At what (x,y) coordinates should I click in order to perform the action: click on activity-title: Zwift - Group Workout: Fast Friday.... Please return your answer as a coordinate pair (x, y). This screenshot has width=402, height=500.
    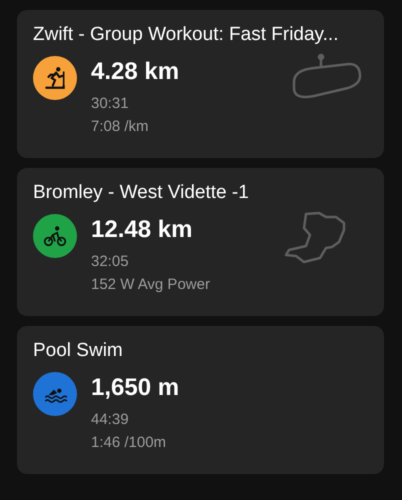
    Looking at the image, I should click on (186, 35).